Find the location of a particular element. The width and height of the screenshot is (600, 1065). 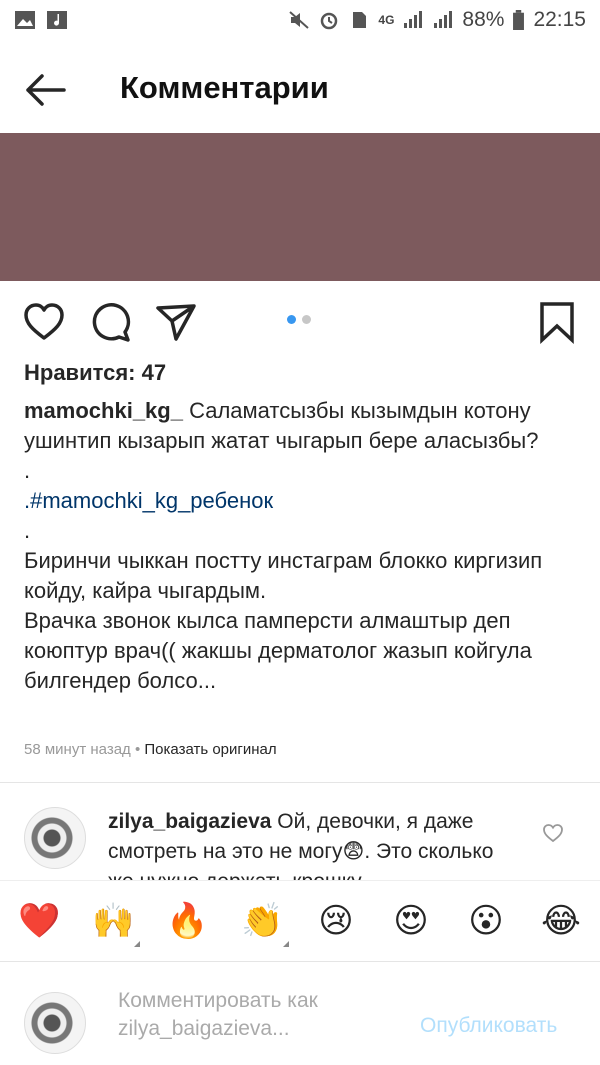

comment-like-icon is located at coordinates (553, 833).